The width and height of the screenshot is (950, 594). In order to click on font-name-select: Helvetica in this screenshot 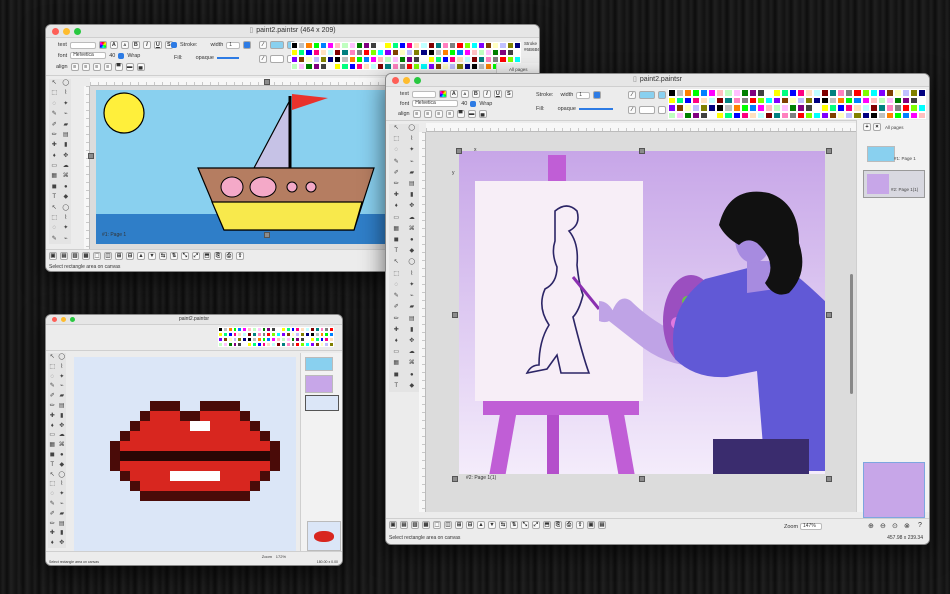, I will do `click(435, 103)`.